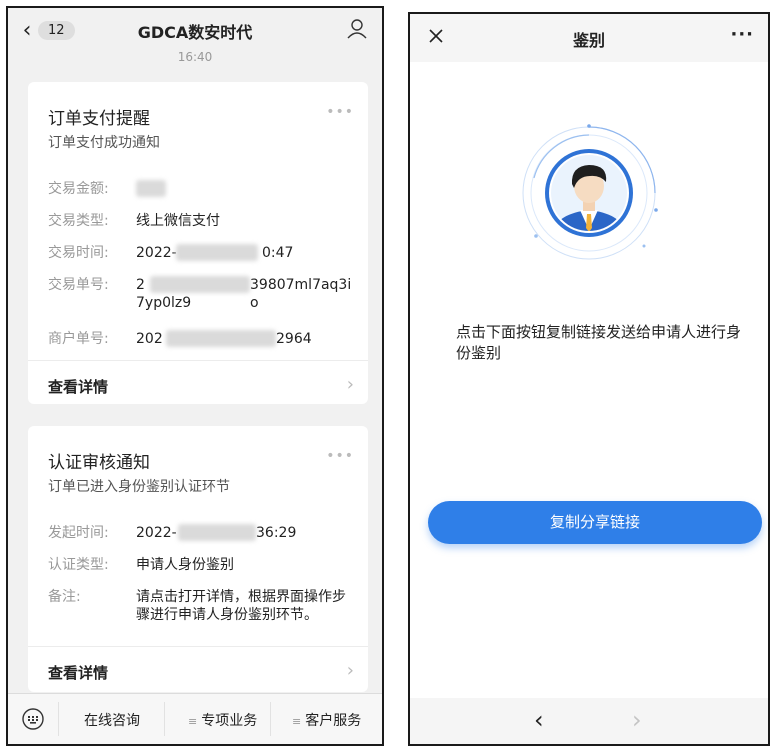 The width and height of the screenshot is (776, 751). What do you see at coordinates (742, 34) in the screenshot?
I see `more-icon: ···` at bounding box center [742, 34].